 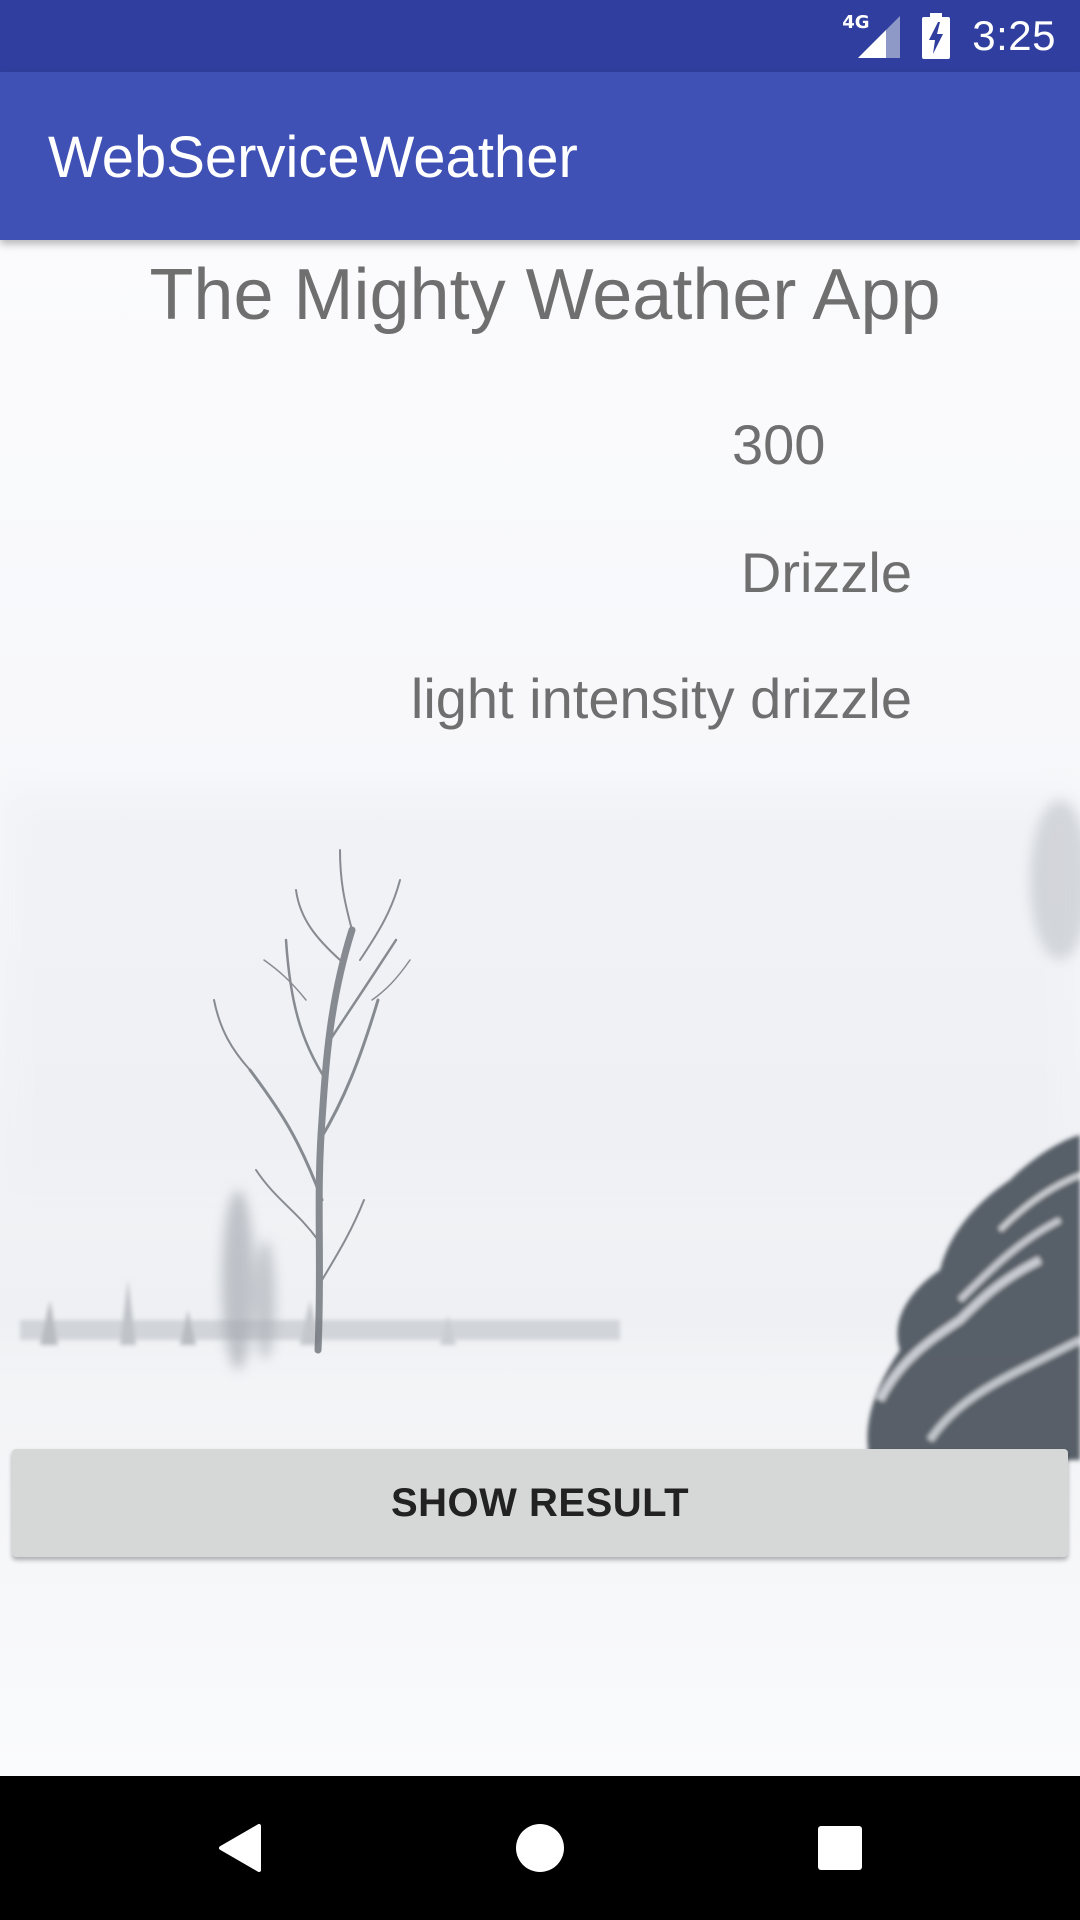 What do you see at coordinates (540, 36) in the screenshot?
I see `status-bar: 4G 3:25` at bounding box center [540, 36].